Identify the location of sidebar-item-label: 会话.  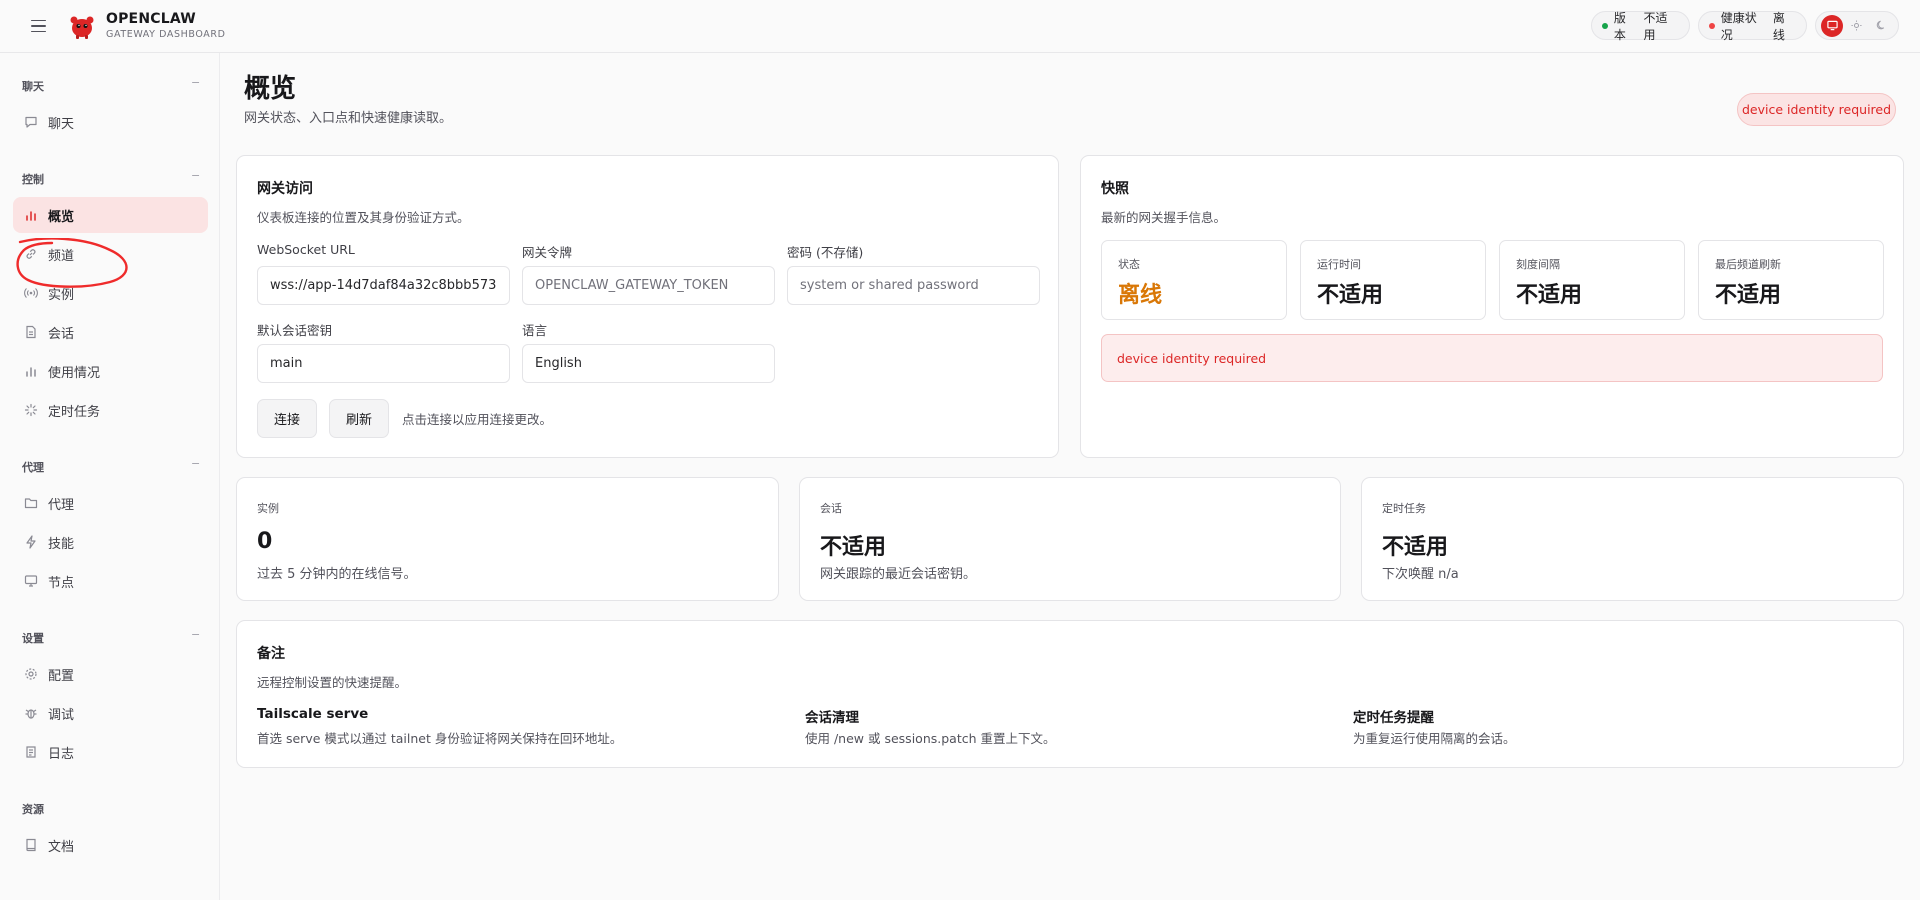
(61, 334).